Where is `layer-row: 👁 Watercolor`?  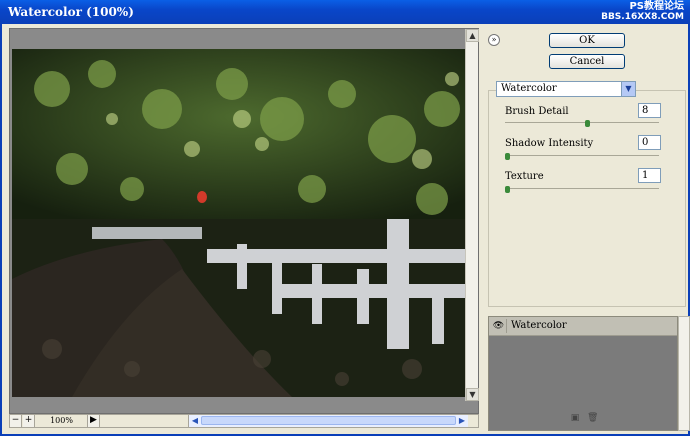
layer-row: 👁 Watercolor is located at coordinates (583, 326).